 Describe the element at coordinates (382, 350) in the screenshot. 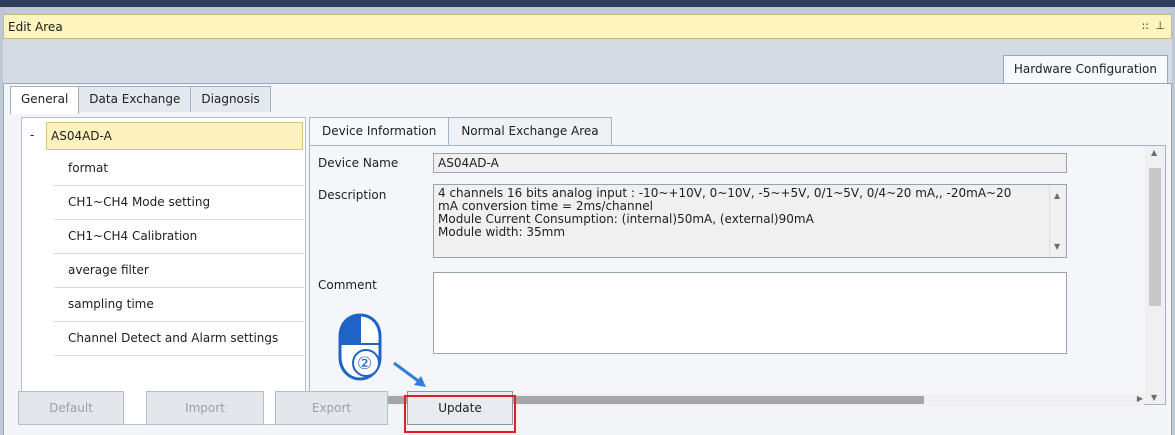

I see `mouse-icon` at that location.